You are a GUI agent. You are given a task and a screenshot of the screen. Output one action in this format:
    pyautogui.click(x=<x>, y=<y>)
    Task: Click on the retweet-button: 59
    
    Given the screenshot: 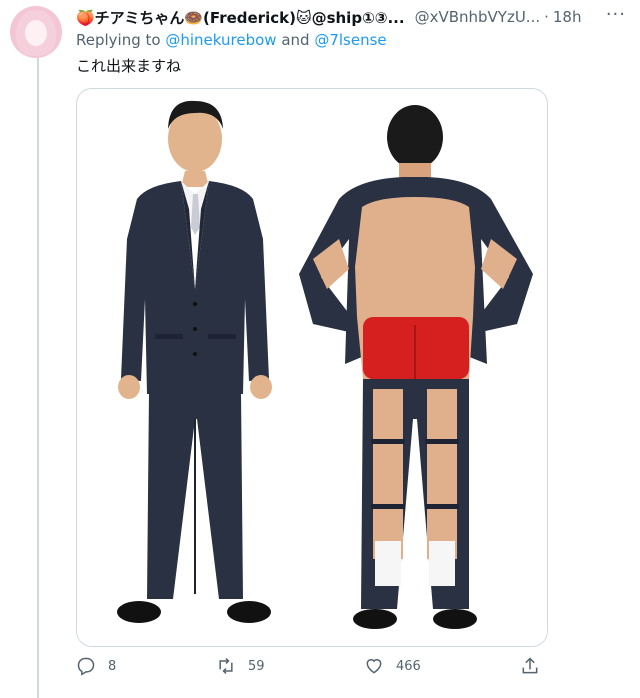 What is the action you would take?
    pyautogui.click(x=240, y=666)
    